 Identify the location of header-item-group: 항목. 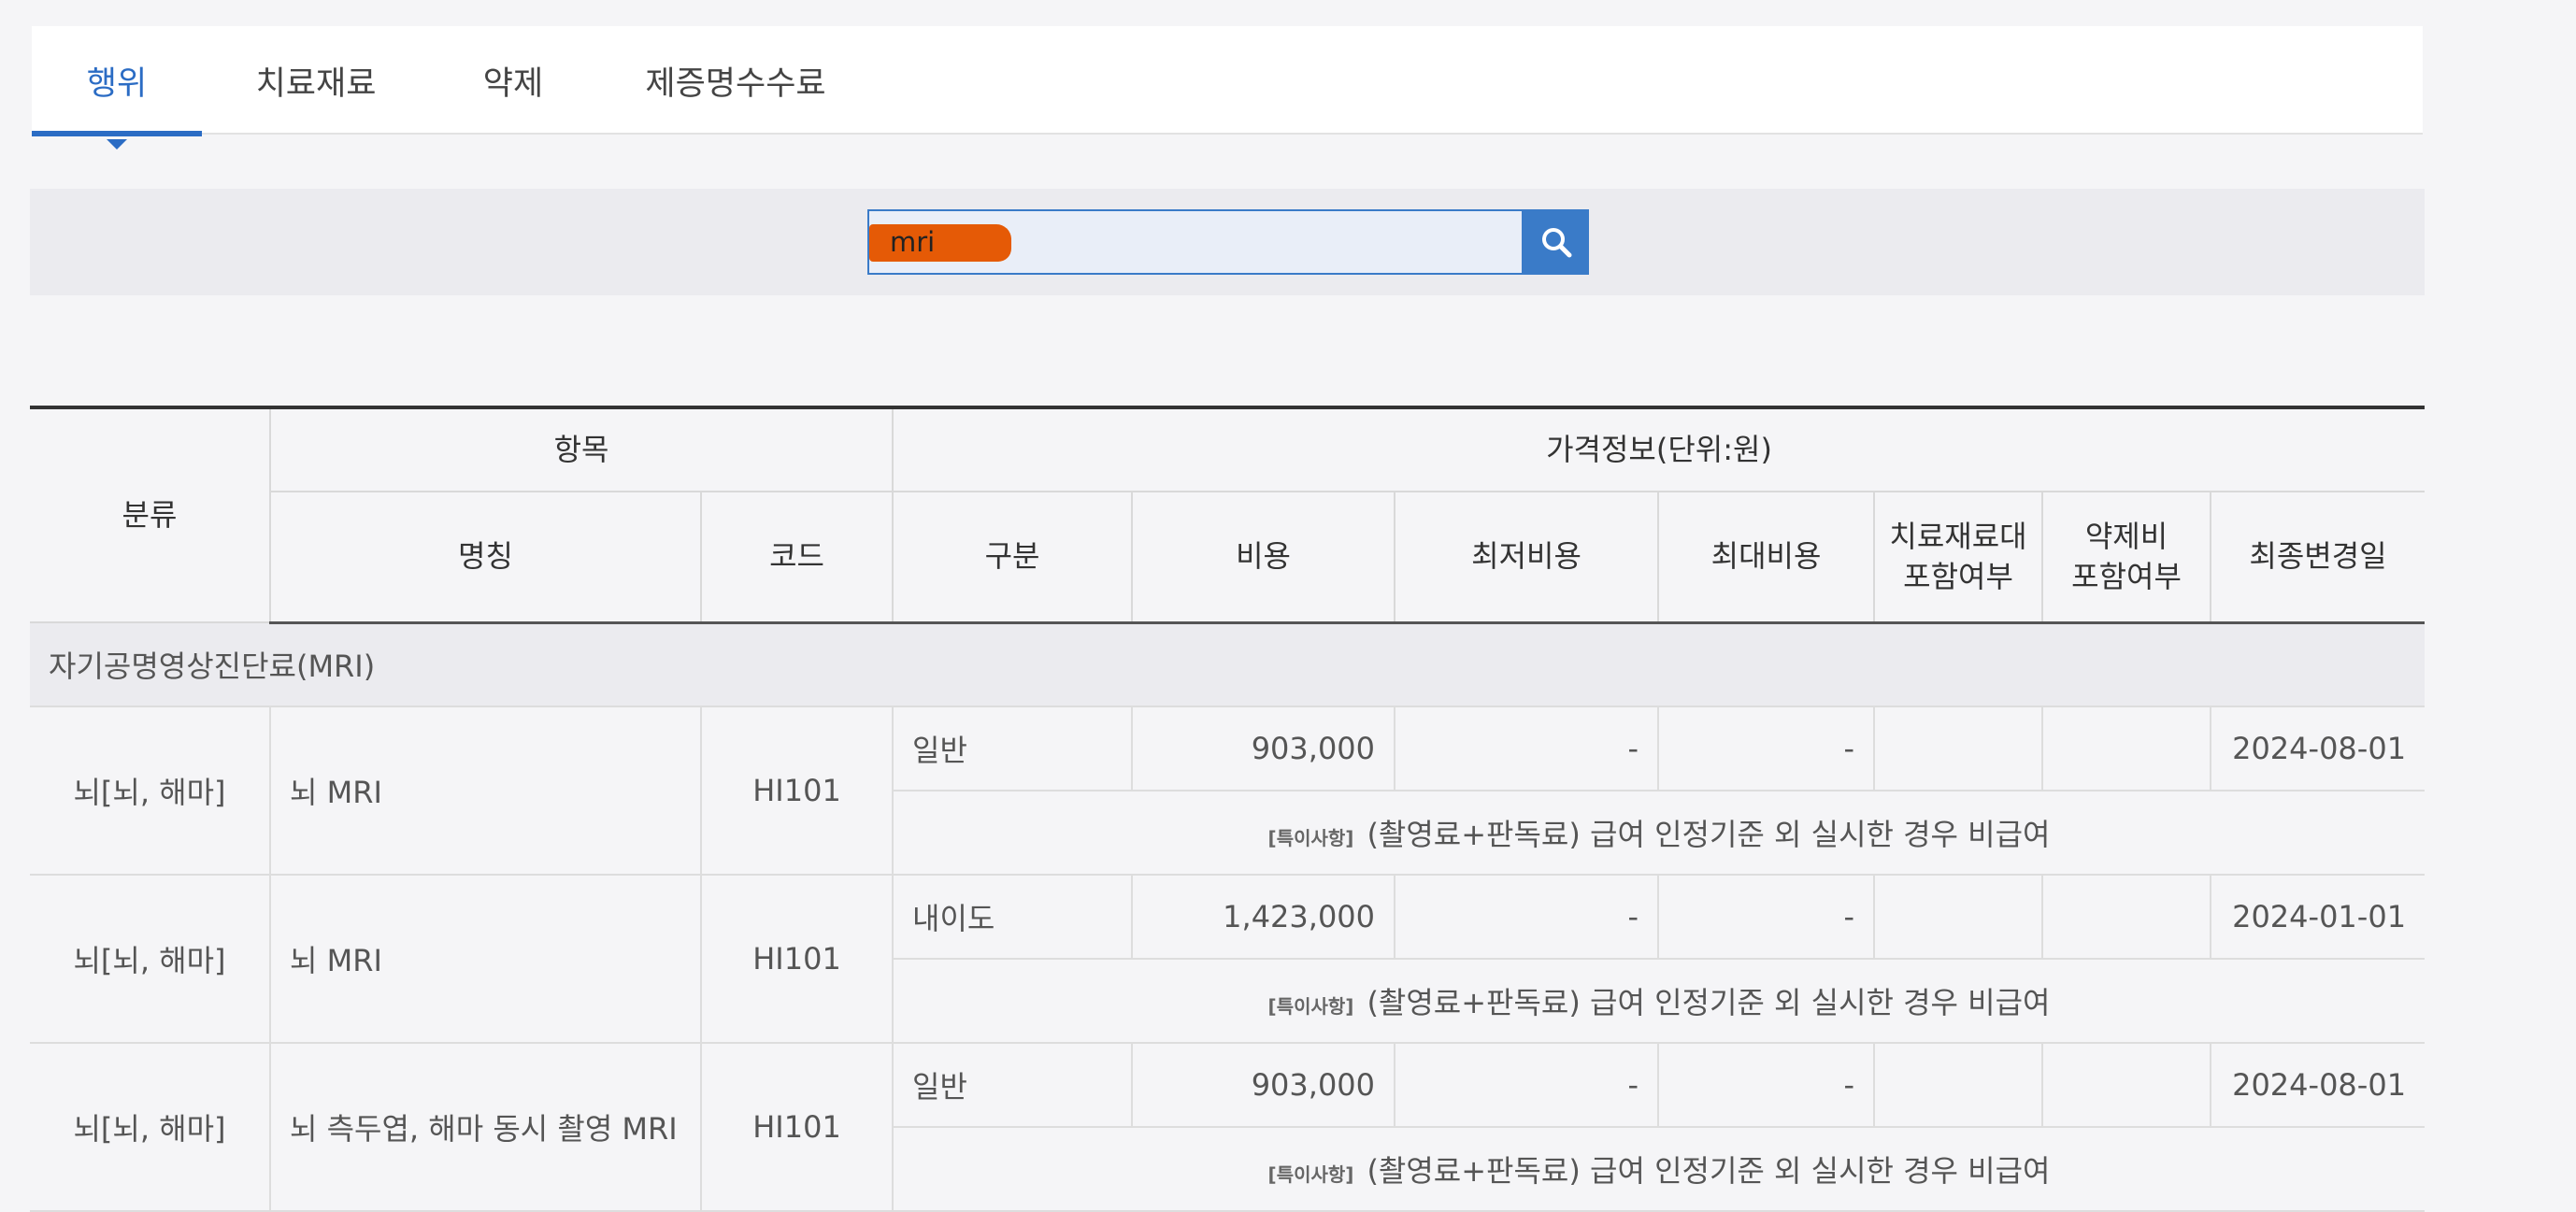
(581, 449).